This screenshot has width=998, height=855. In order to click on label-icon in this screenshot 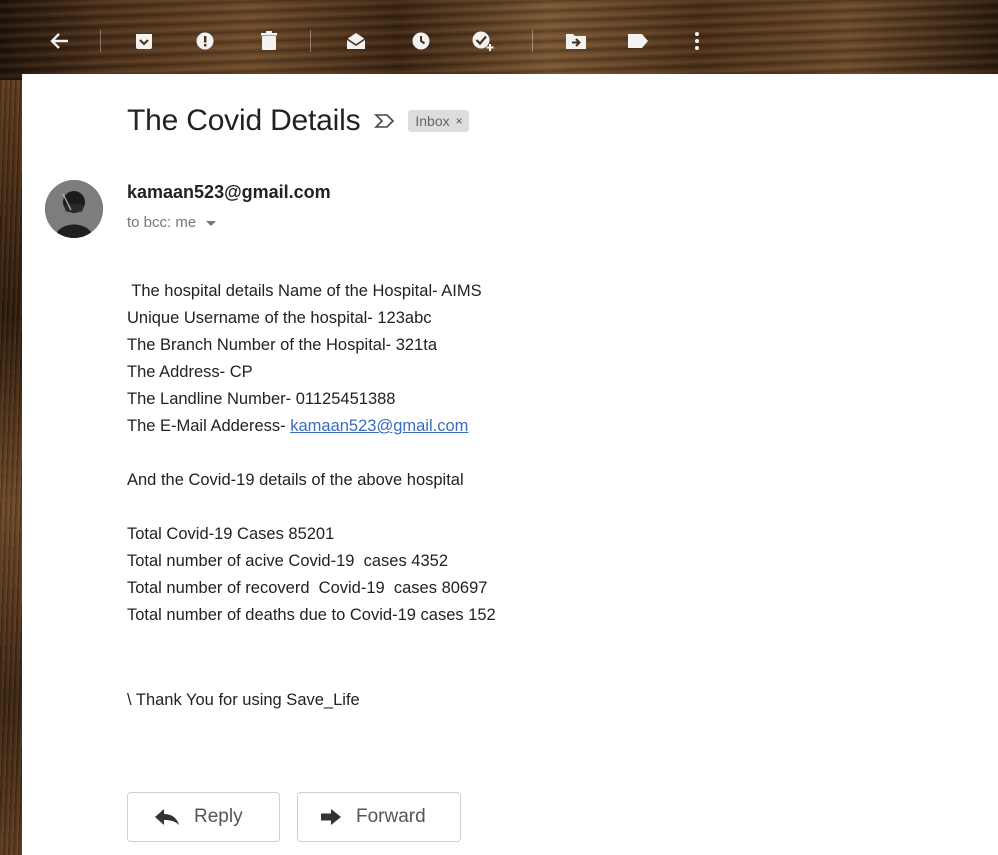, I will do `click(638, 41)`.